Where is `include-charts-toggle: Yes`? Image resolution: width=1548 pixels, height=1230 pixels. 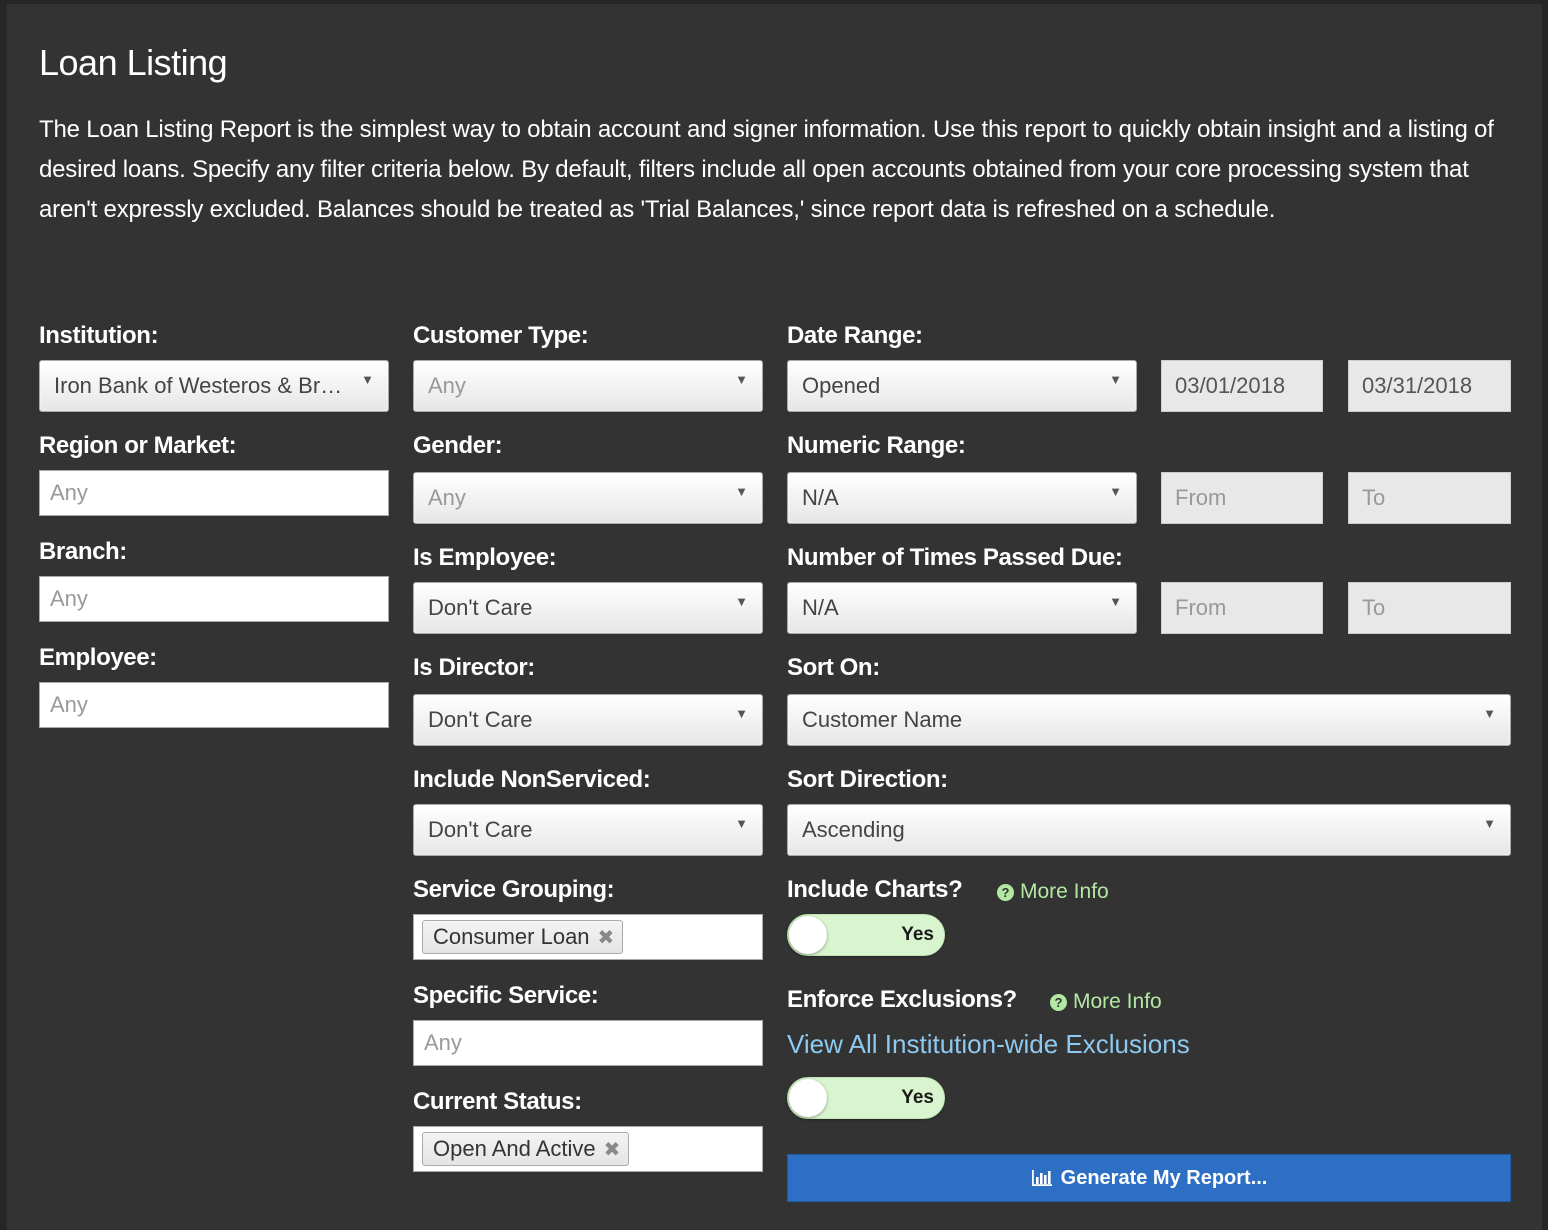
include-charts-toggle: Yes is located at coordinates (866, 935).